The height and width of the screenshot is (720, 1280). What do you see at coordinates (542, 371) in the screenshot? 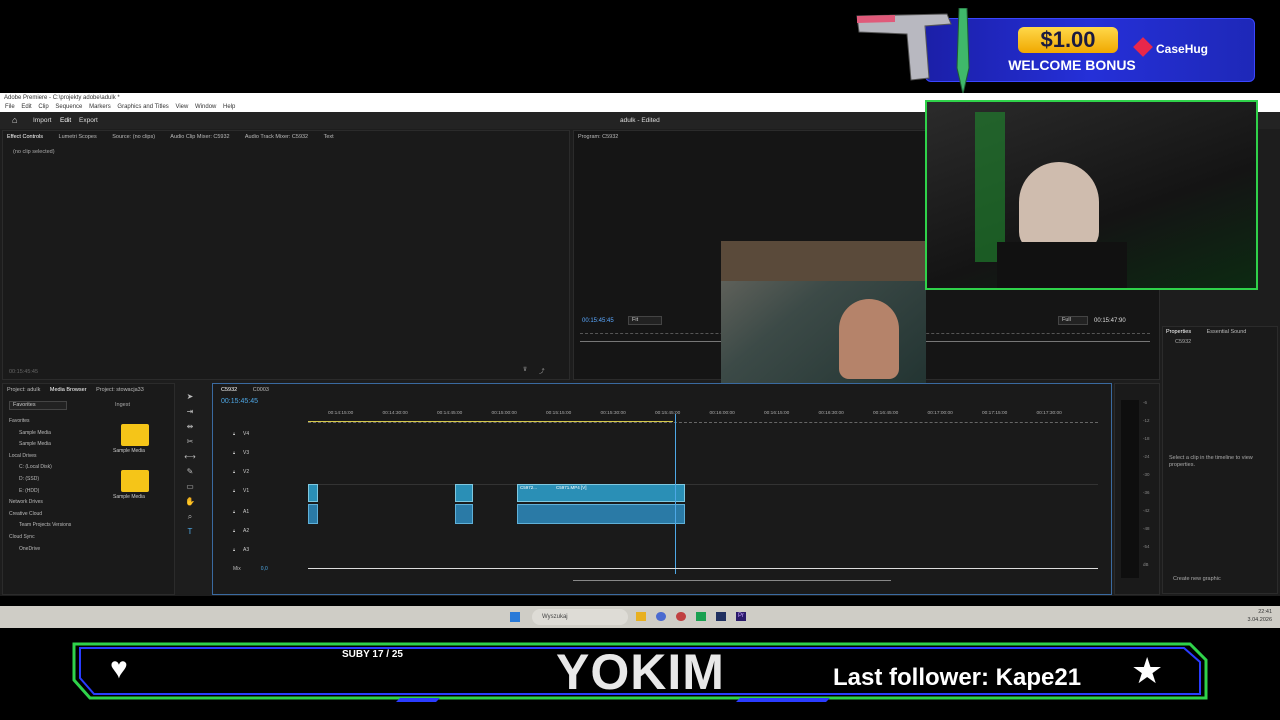
I see `export-frame-icon: ⤴` at bounding box center [542, 371].